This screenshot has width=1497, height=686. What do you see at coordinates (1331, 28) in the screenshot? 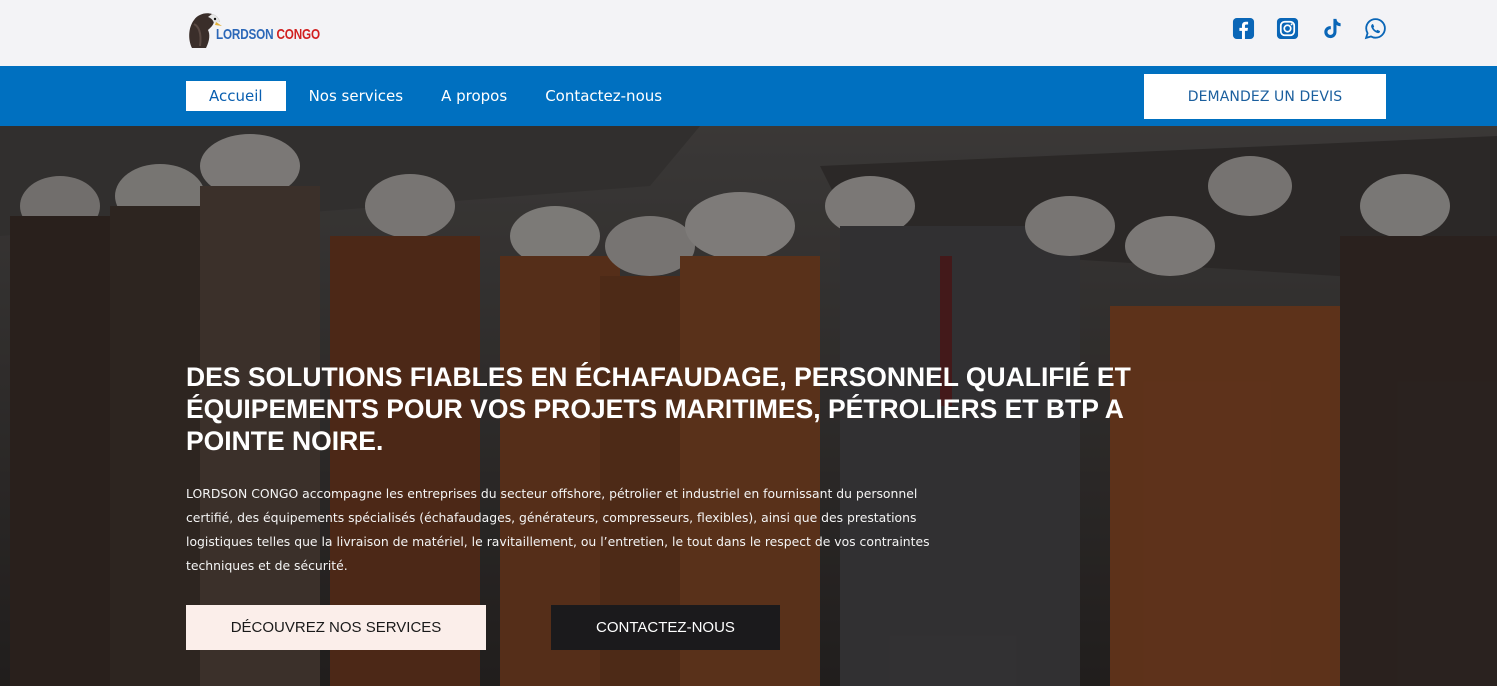
I see `tiktok-icon` at bounding box center [1331, 28].